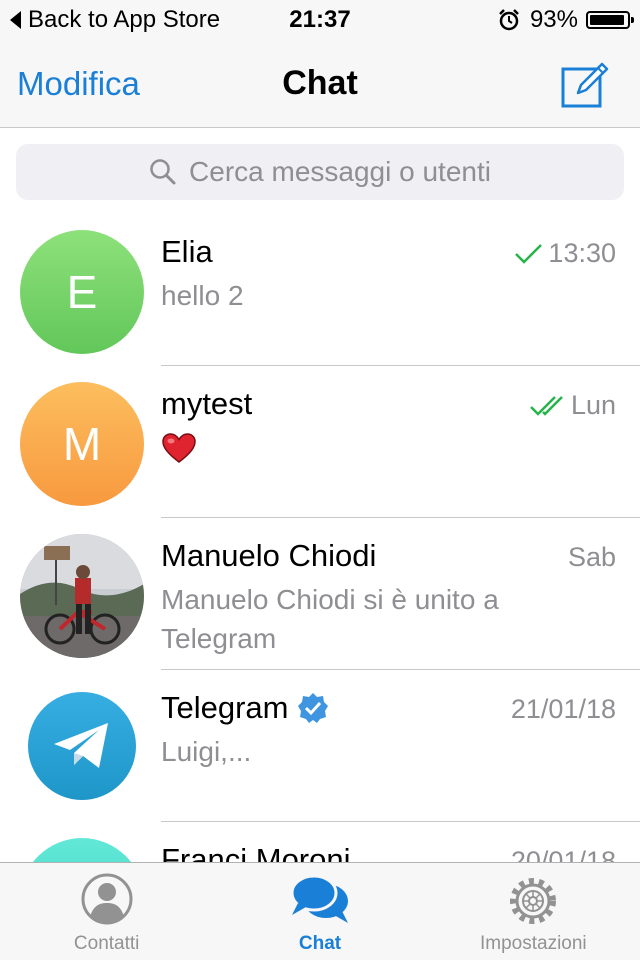 This screenshot has height=960, width=640. I want to click on avatar: M, so click(82, 444).